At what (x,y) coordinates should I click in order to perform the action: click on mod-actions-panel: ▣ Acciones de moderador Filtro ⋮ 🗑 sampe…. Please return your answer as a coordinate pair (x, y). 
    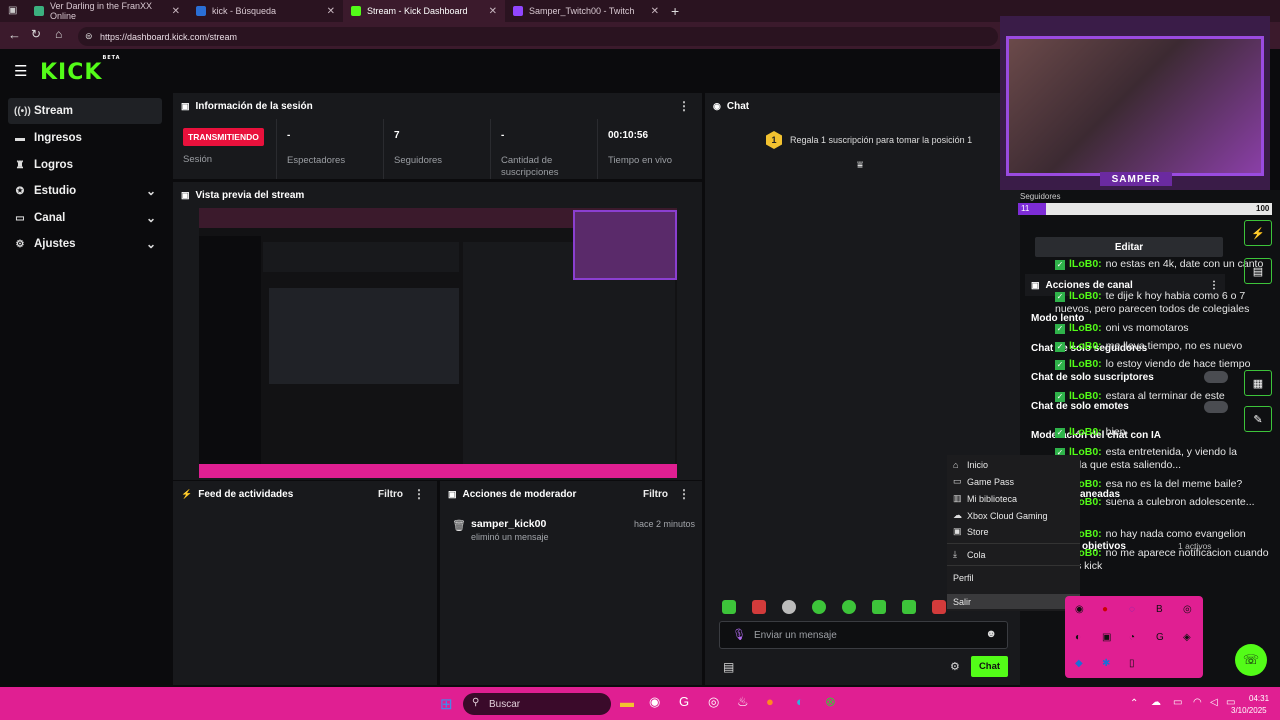
    Looking at the image, I should click on (571, 583).